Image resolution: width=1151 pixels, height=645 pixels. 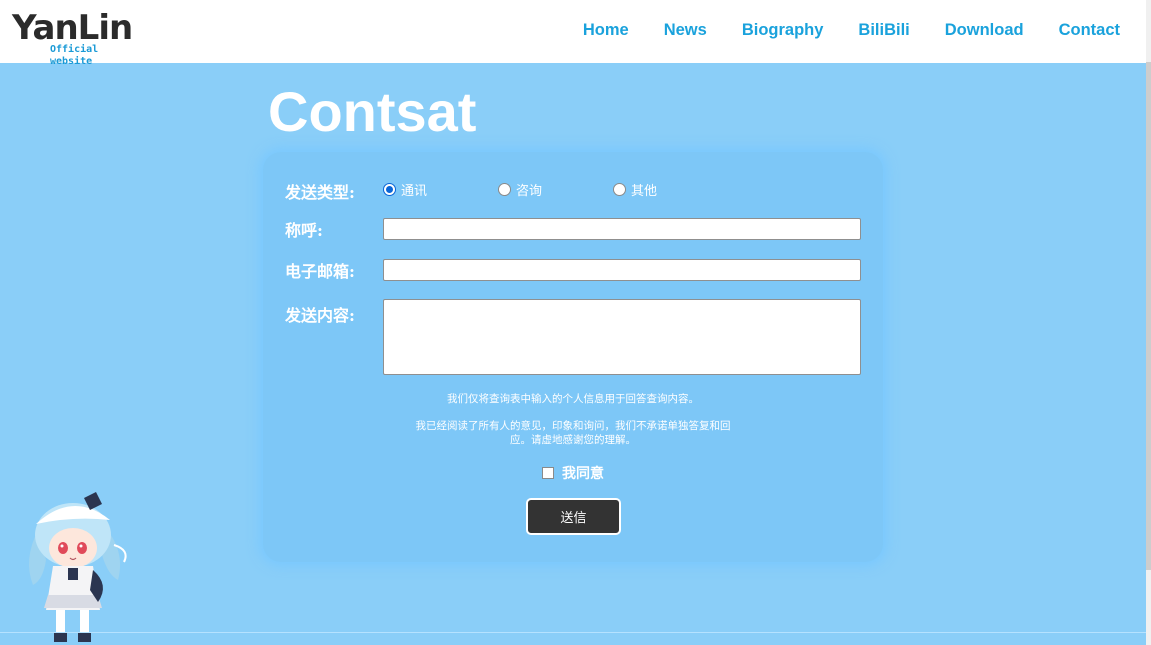 I want to click on nav-download: Download, so click(x=984, y=30).